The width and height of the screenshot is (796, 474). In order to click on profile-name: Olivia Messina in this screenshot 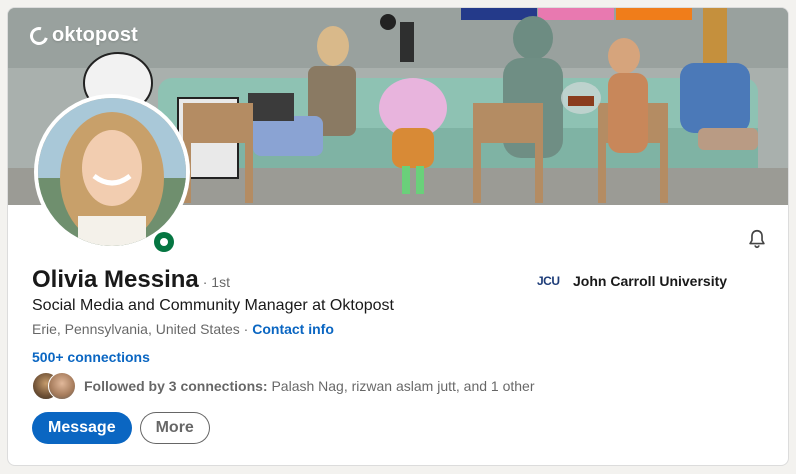, I will do `click(115, 279)`.